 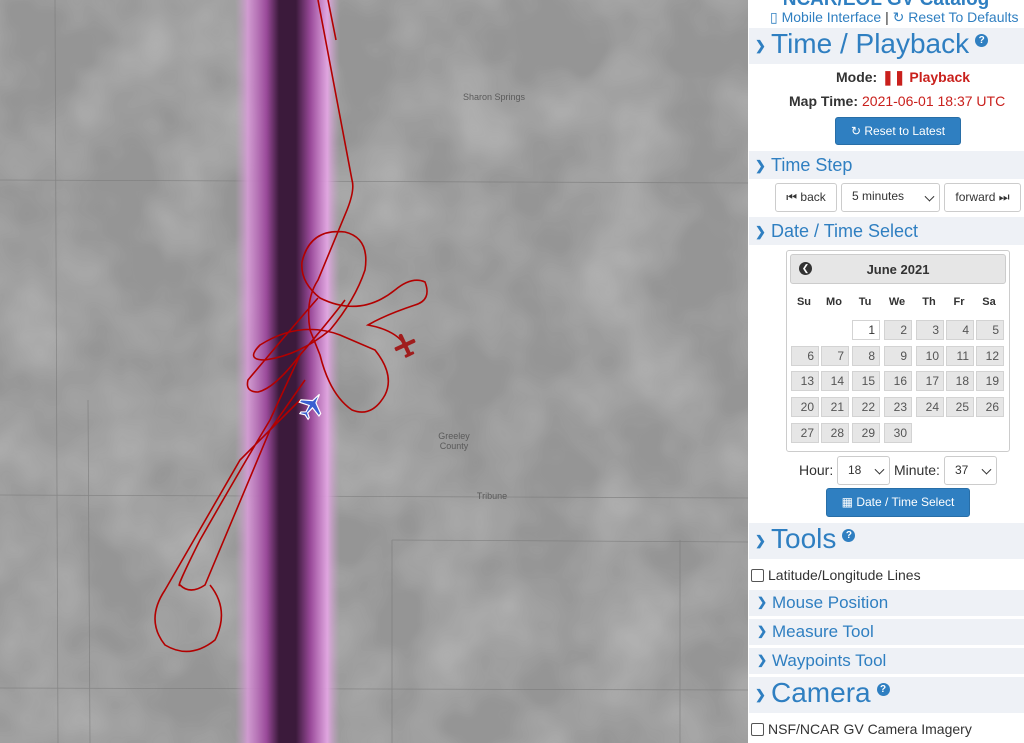 I want to click on time-step-title: Time Step, so click(x=812, y=165).